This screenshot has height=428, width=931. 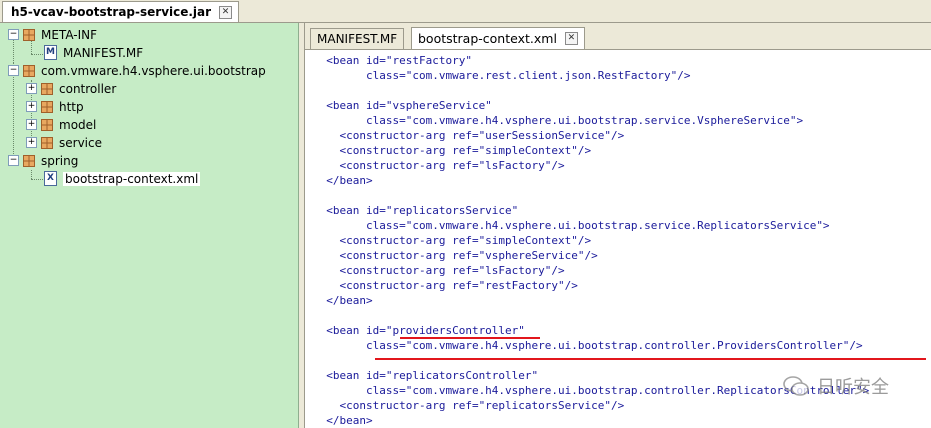 I want to click on top-tab-strip: h5-vcav-bootstrap-service.jar ✕, so click(x=465, y=11).